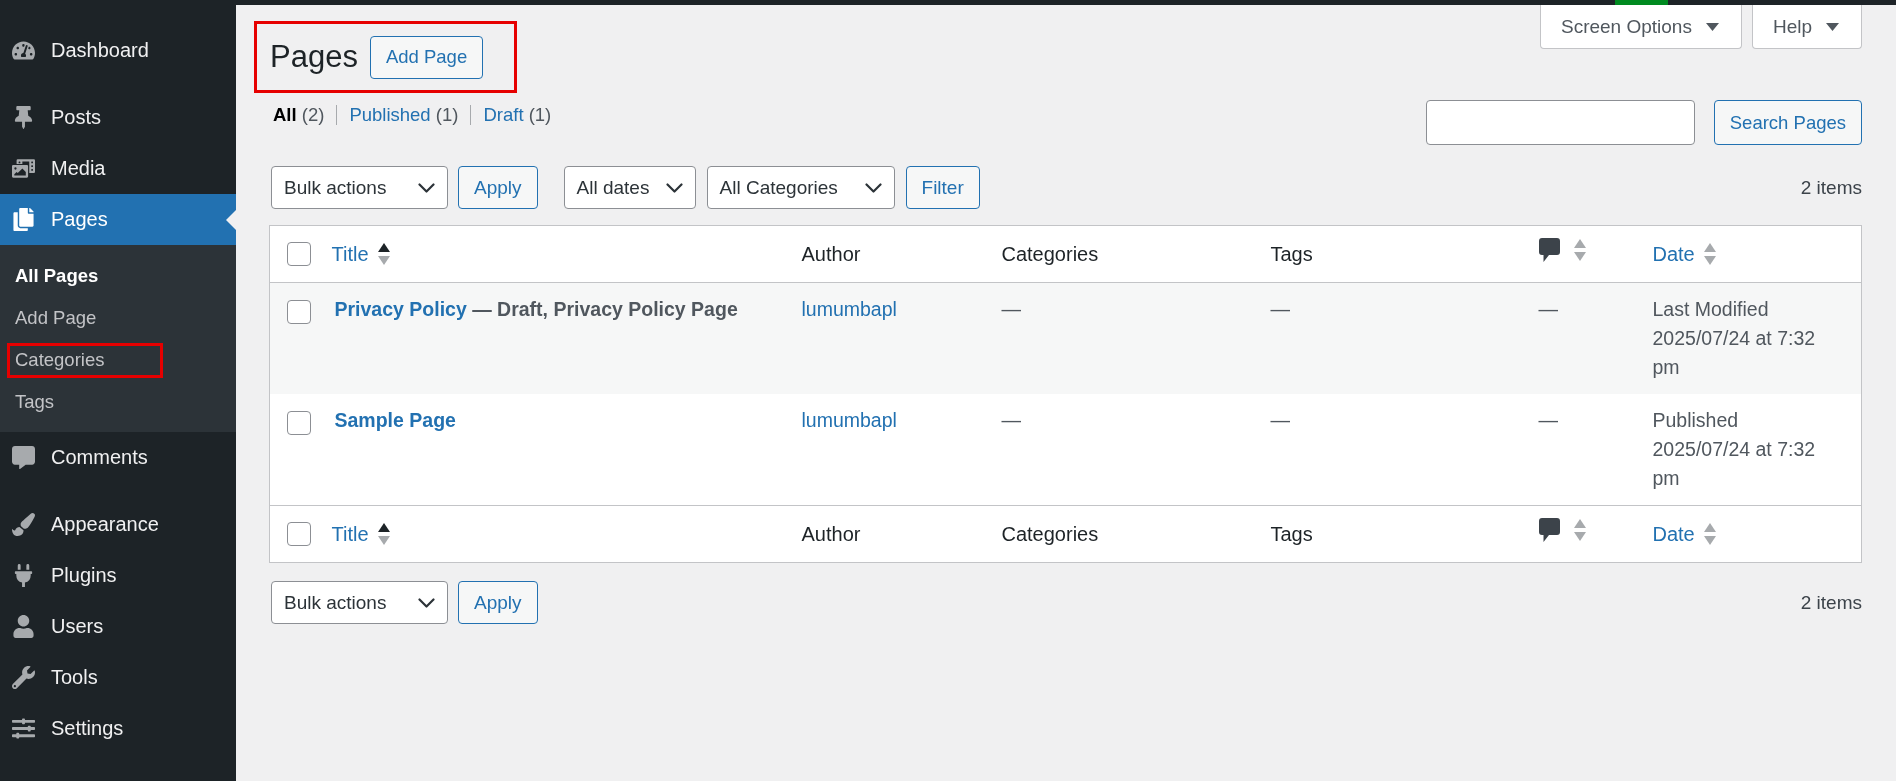 This screenshot has height=781, width=1896. What do you see at coordinates (118, 626) in the screenshot?
I see `sidebar-menu-item: Users` at bounding box center [118, 626].